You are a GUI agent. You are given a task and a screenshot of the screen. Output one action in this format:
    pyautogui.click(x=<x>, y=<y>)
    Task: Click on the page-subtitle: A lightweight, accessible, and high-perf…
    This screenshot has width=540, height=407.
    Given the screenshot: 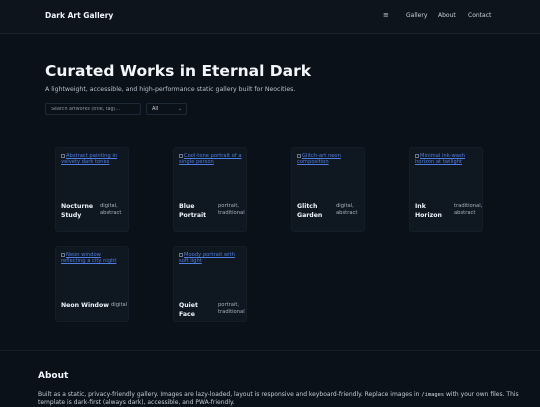 What is the action you would take?
    pyautogui.click(x=170, y=89)
    